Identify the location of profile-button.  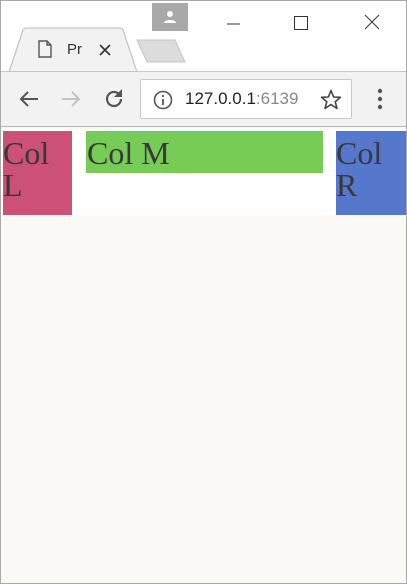
(170, 17).